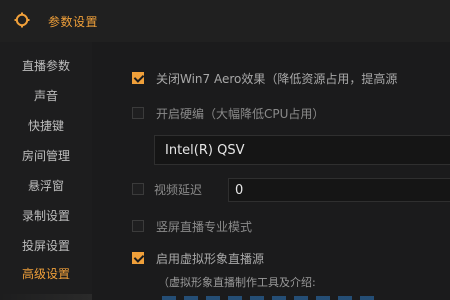 This screenshot has height=300, width=450. Describe the element at coordinates (22, 20) in the screenshot. I see `gear-icon` at that location.